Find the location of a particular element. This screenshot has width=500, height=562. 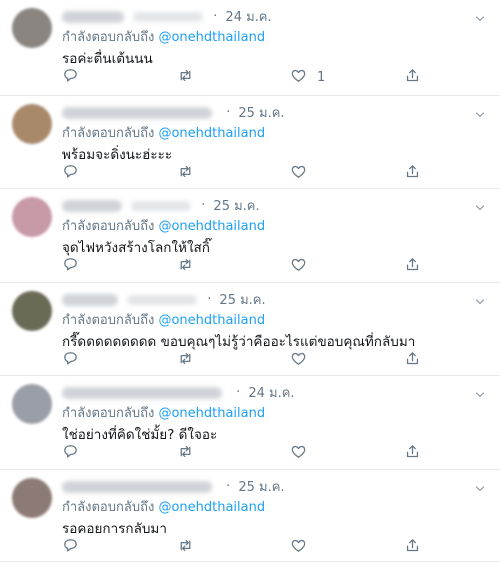

like-button: 1 is located at coordinates (307, 77).